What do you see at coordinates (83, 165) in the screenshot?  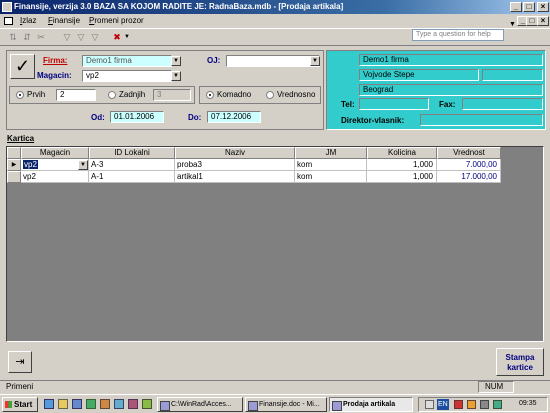 I see `row-magacin-dropdown-icon: ▼` at bounding box center [83, 165].